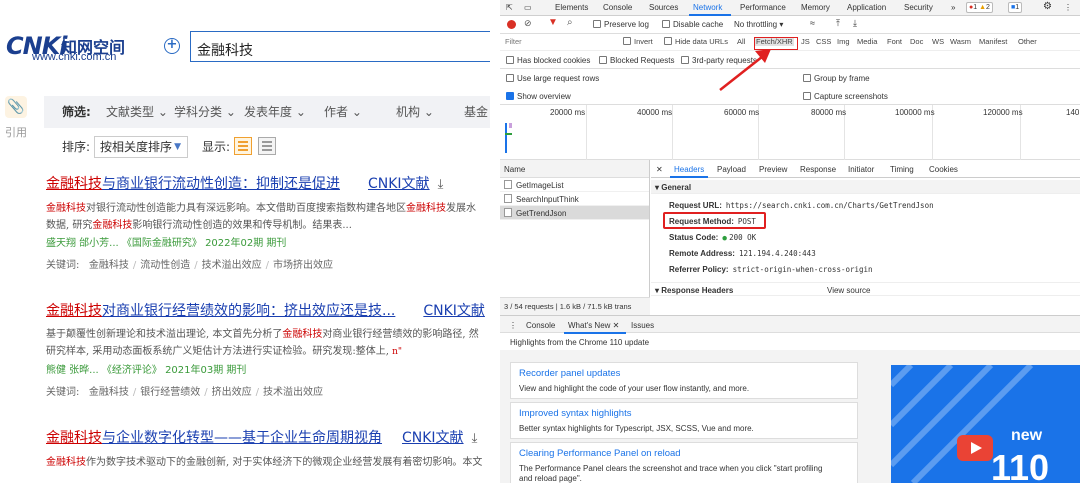  Describe the element at coordinates (855, 23) in the screenshot. I see `export-har-icon: ⤓` at that location.